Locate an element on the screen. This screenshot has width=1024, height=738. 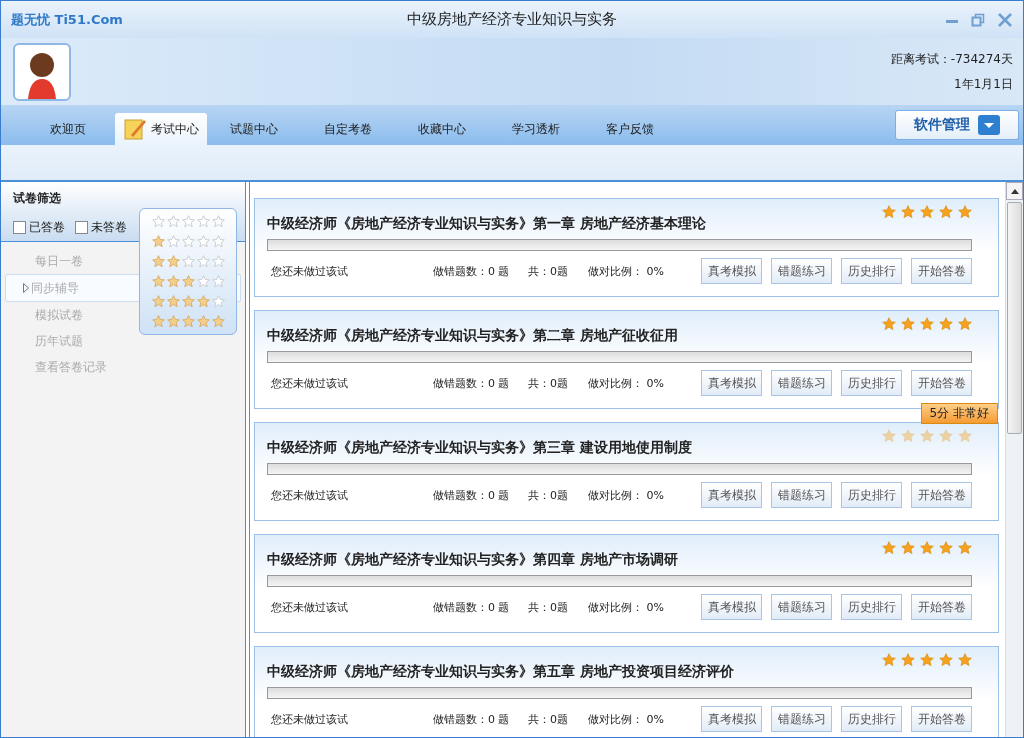
app-logo: 题无忧 Ti51.Com is located at coordinates (67, 19).